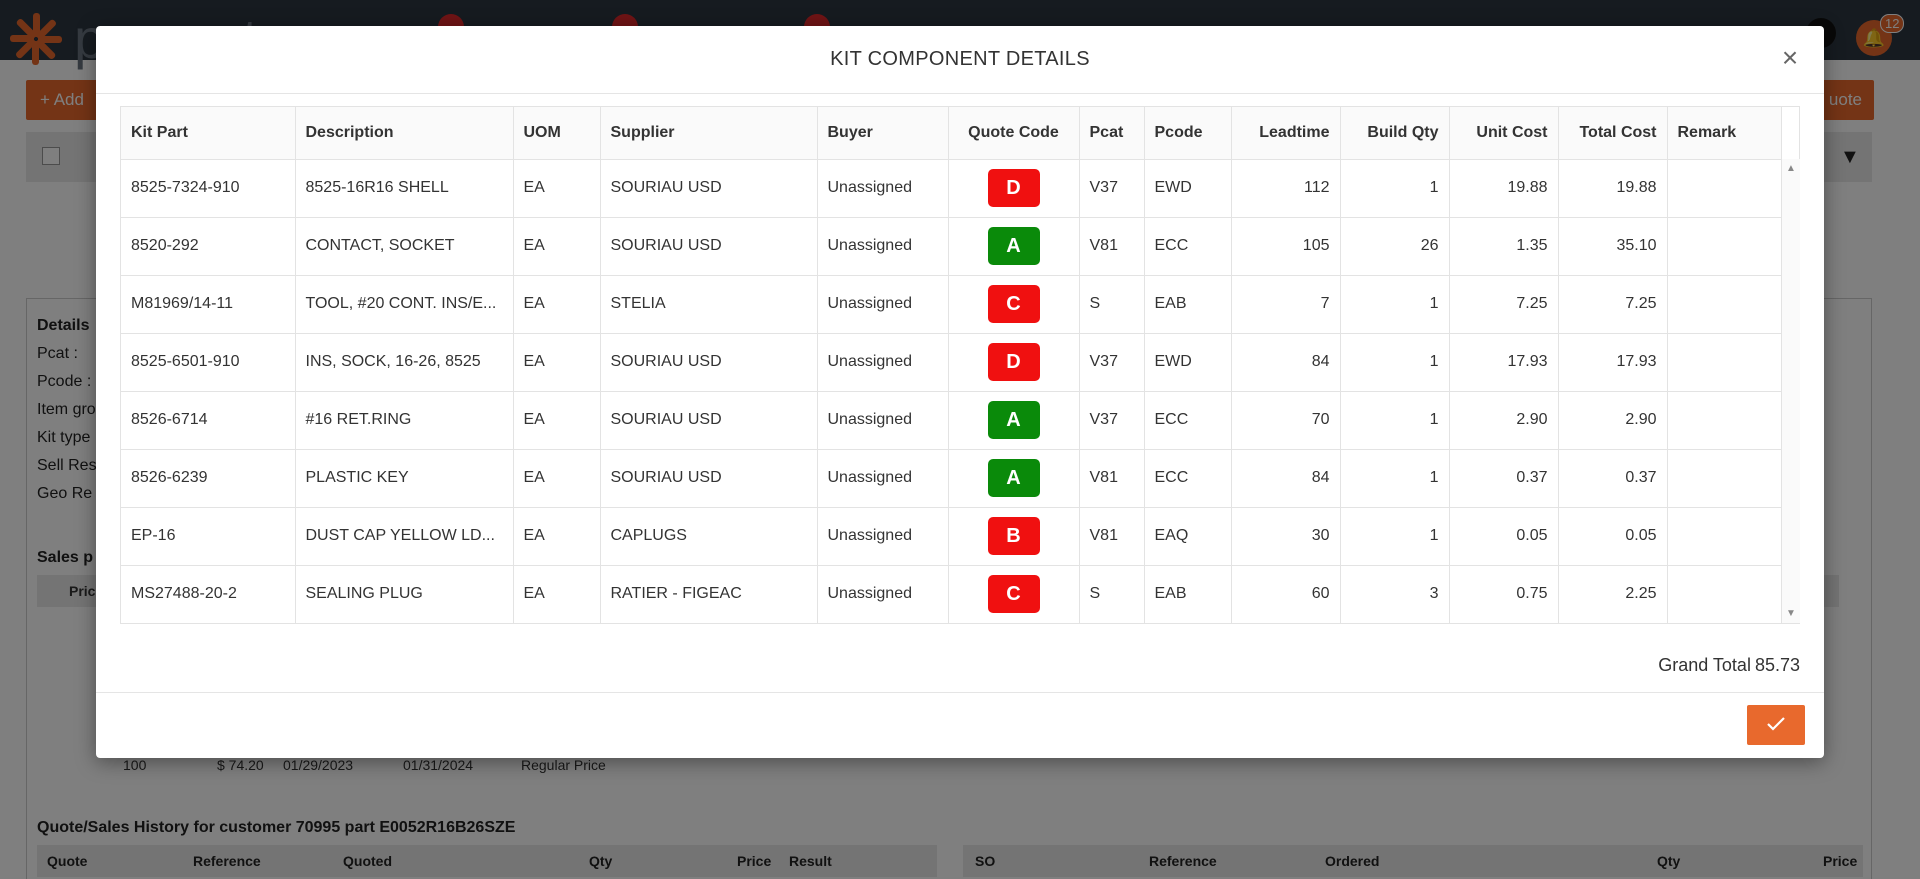  Describe the element at coordinates (709, 594) in the screenshot. I see `cell-supplier: RATIER - FIGEAC` at that location.